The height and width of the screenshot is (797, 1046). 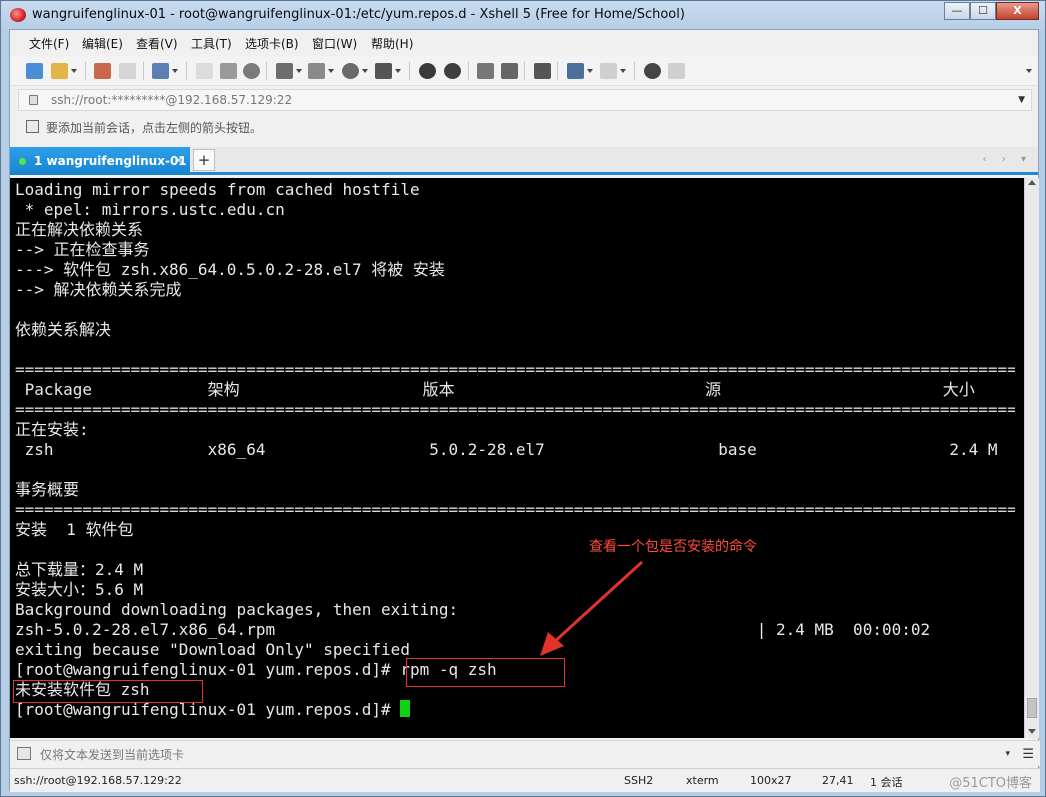 What do you see at coordinates (251, 71) in the screenshot?
I see `find-icon` at bounding box center [251, 71].